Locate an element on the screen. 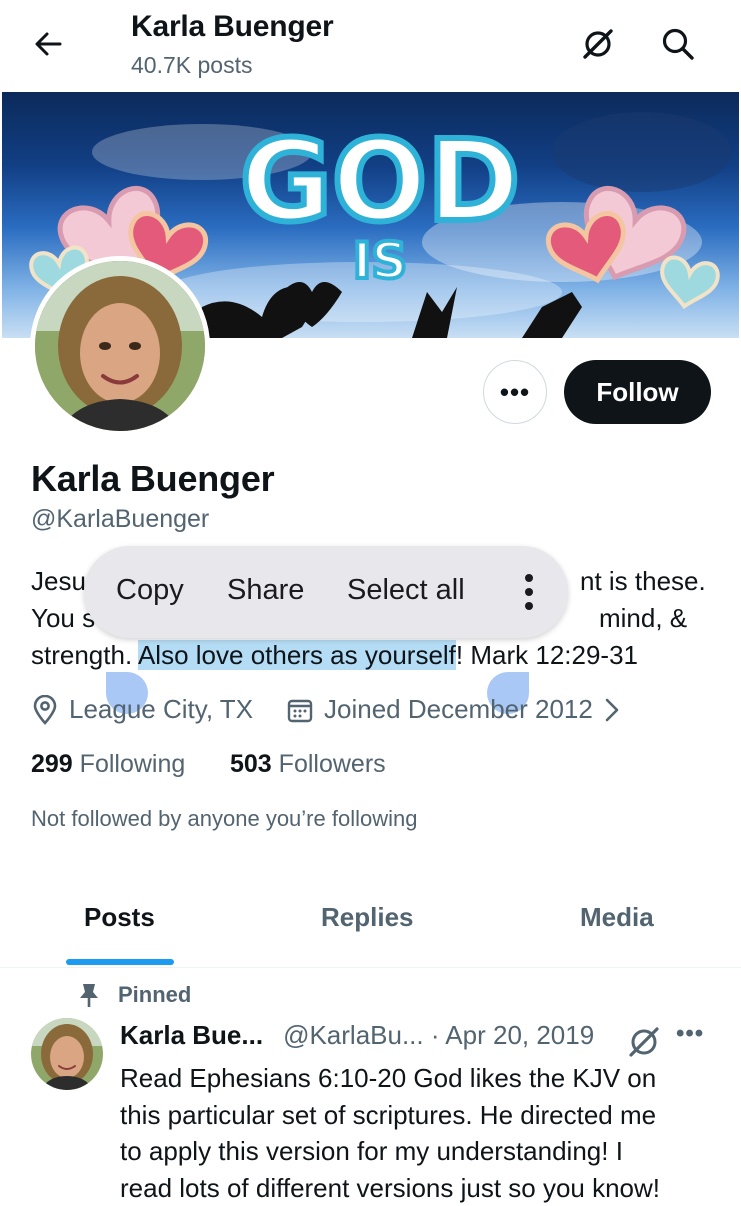 The image size is (741, 1206). following-label: Following is located at coordinates (133, 764).